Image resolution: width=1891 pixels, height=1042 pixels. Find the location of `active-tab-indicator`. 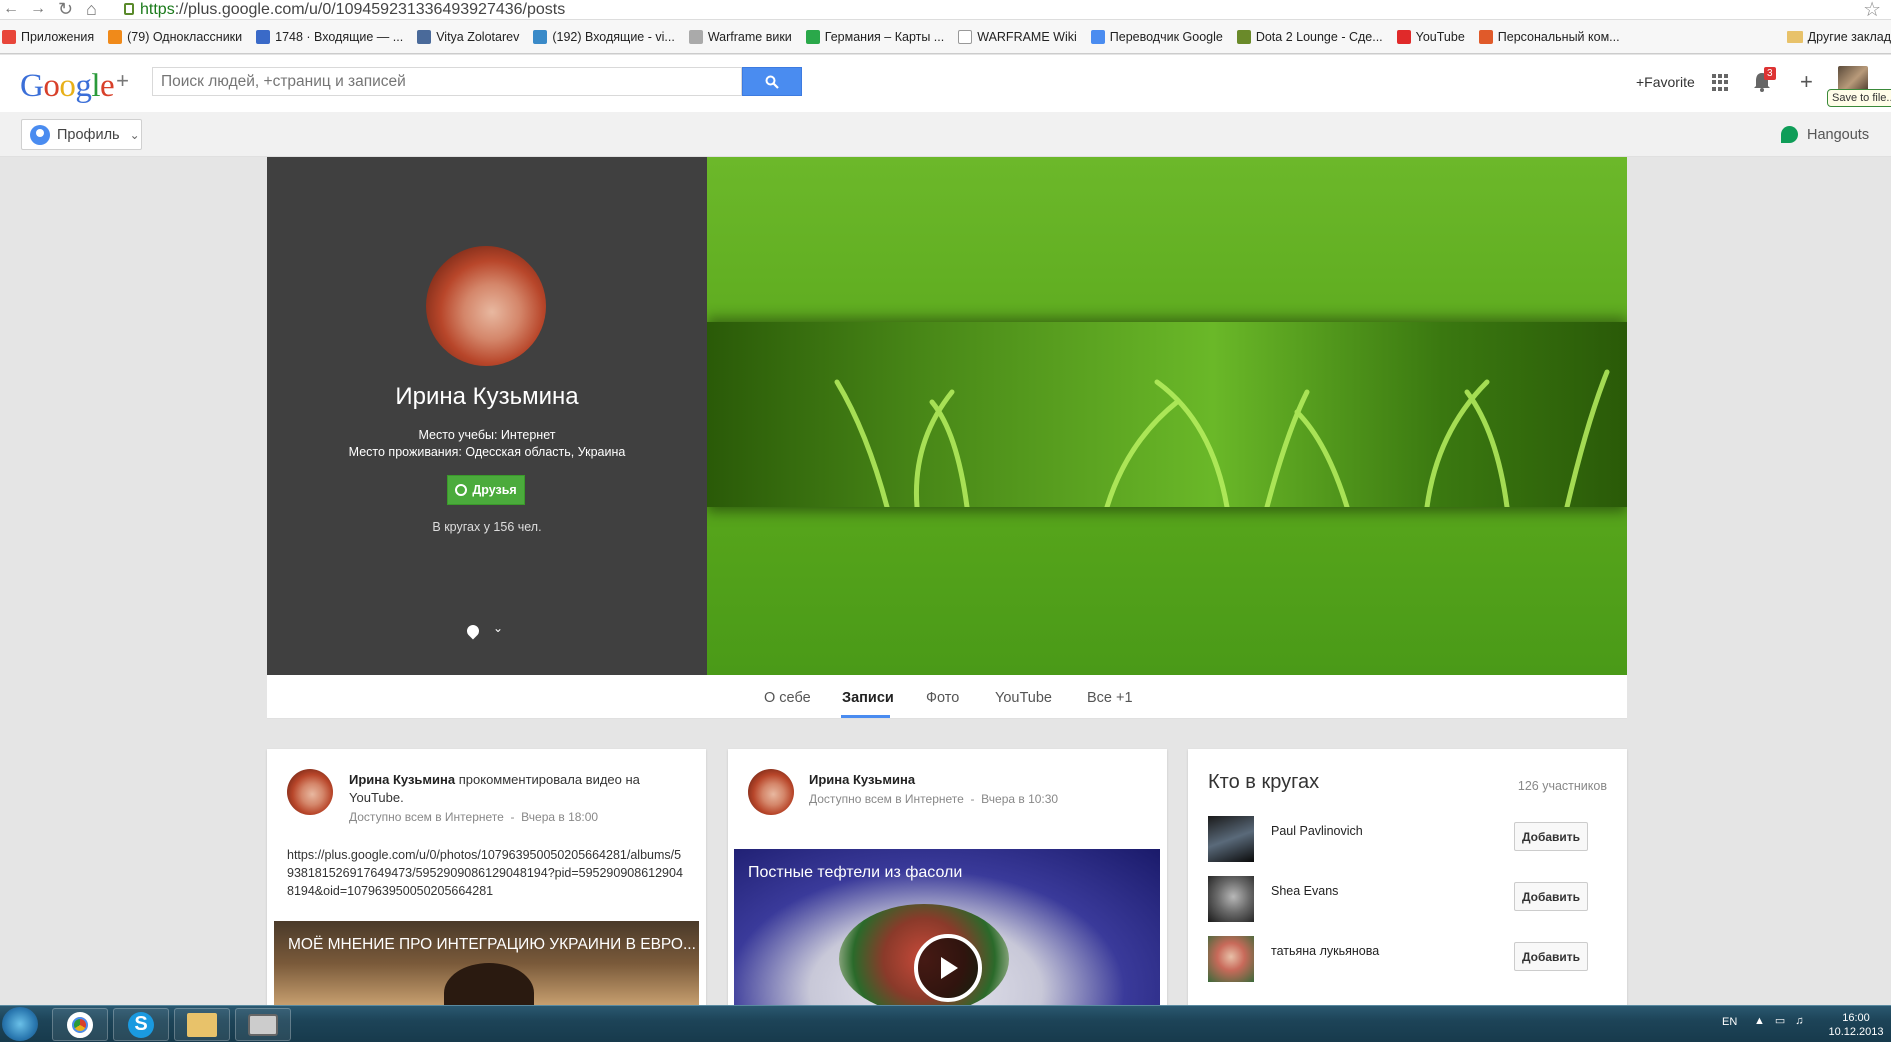

active-tab-indicator is located at coordinates (865, 716).